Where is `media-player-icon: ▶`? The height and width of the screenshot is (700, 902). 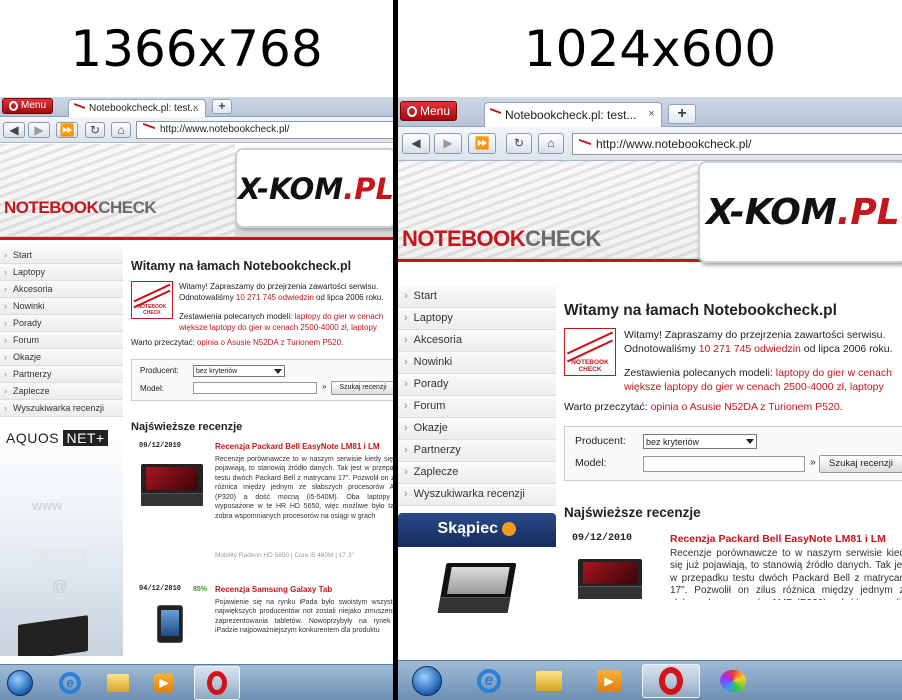 media-player-icon: ▶ is located at coordinates (164, 683).